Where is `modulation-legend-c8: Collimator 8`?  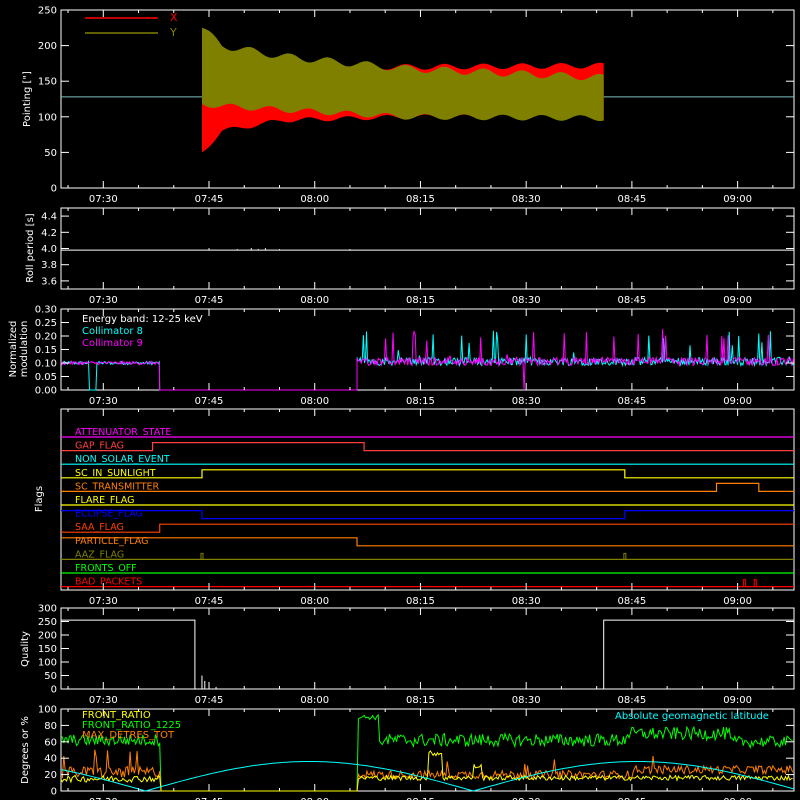
modulation-legend-c8: Collimator 8 is located at coordinates (112, 331).